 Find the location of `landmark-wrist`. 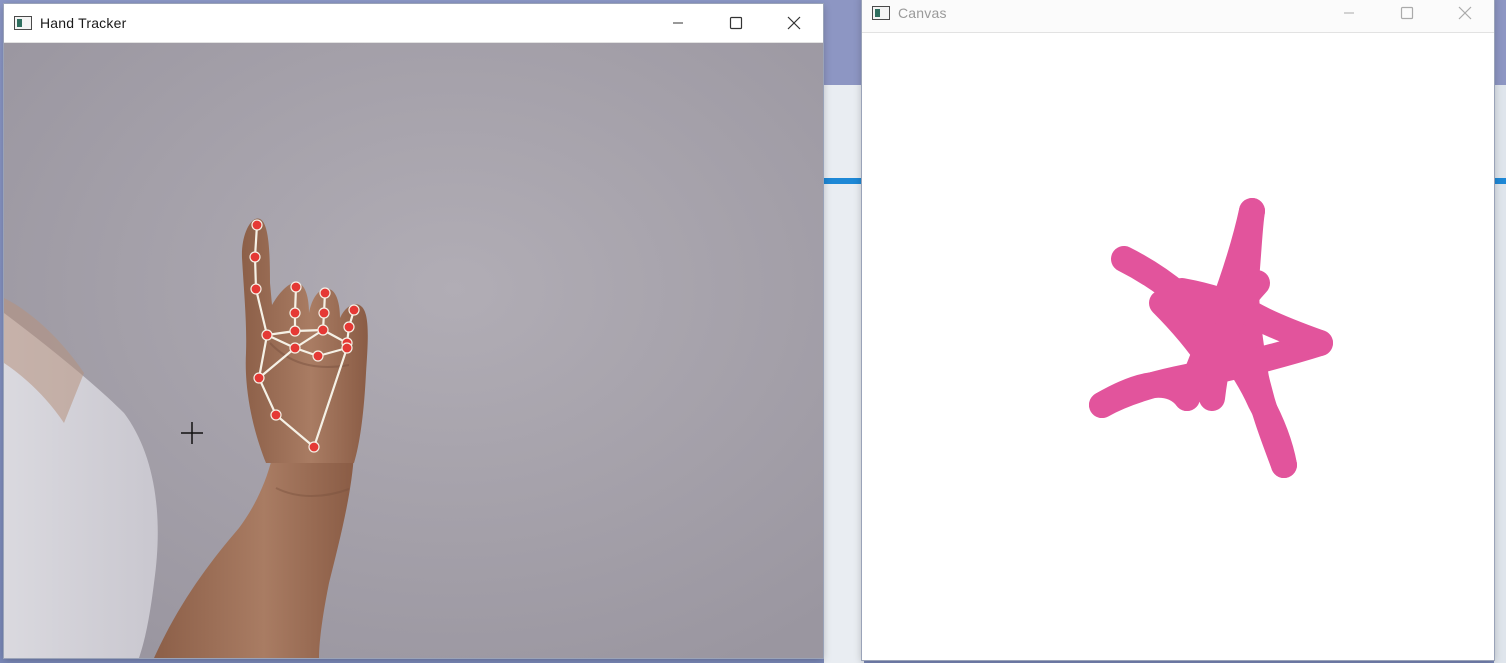

landmark-wrist is located at coordinates (314, 447).